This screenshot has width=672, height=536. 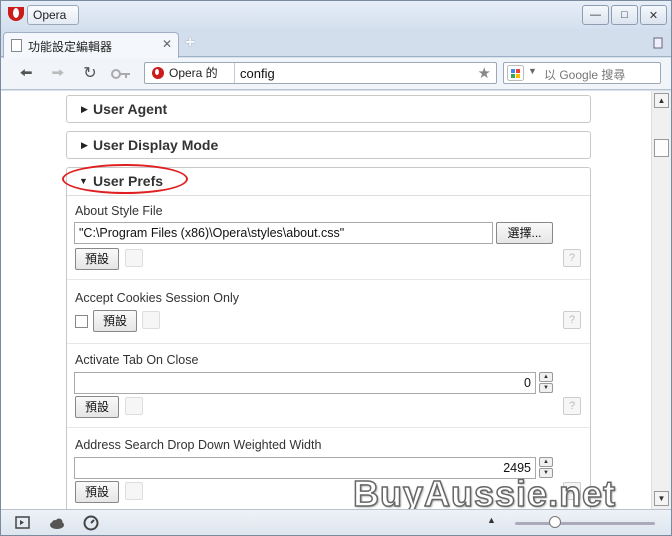 I want to click on stepper-down-icon: ▼, so click(x=546, y=388).